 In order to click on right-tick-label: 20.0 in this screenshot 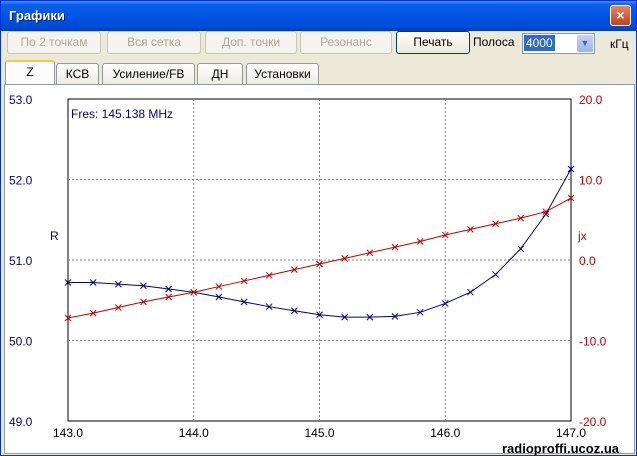, I will do `click(591, 100)`.